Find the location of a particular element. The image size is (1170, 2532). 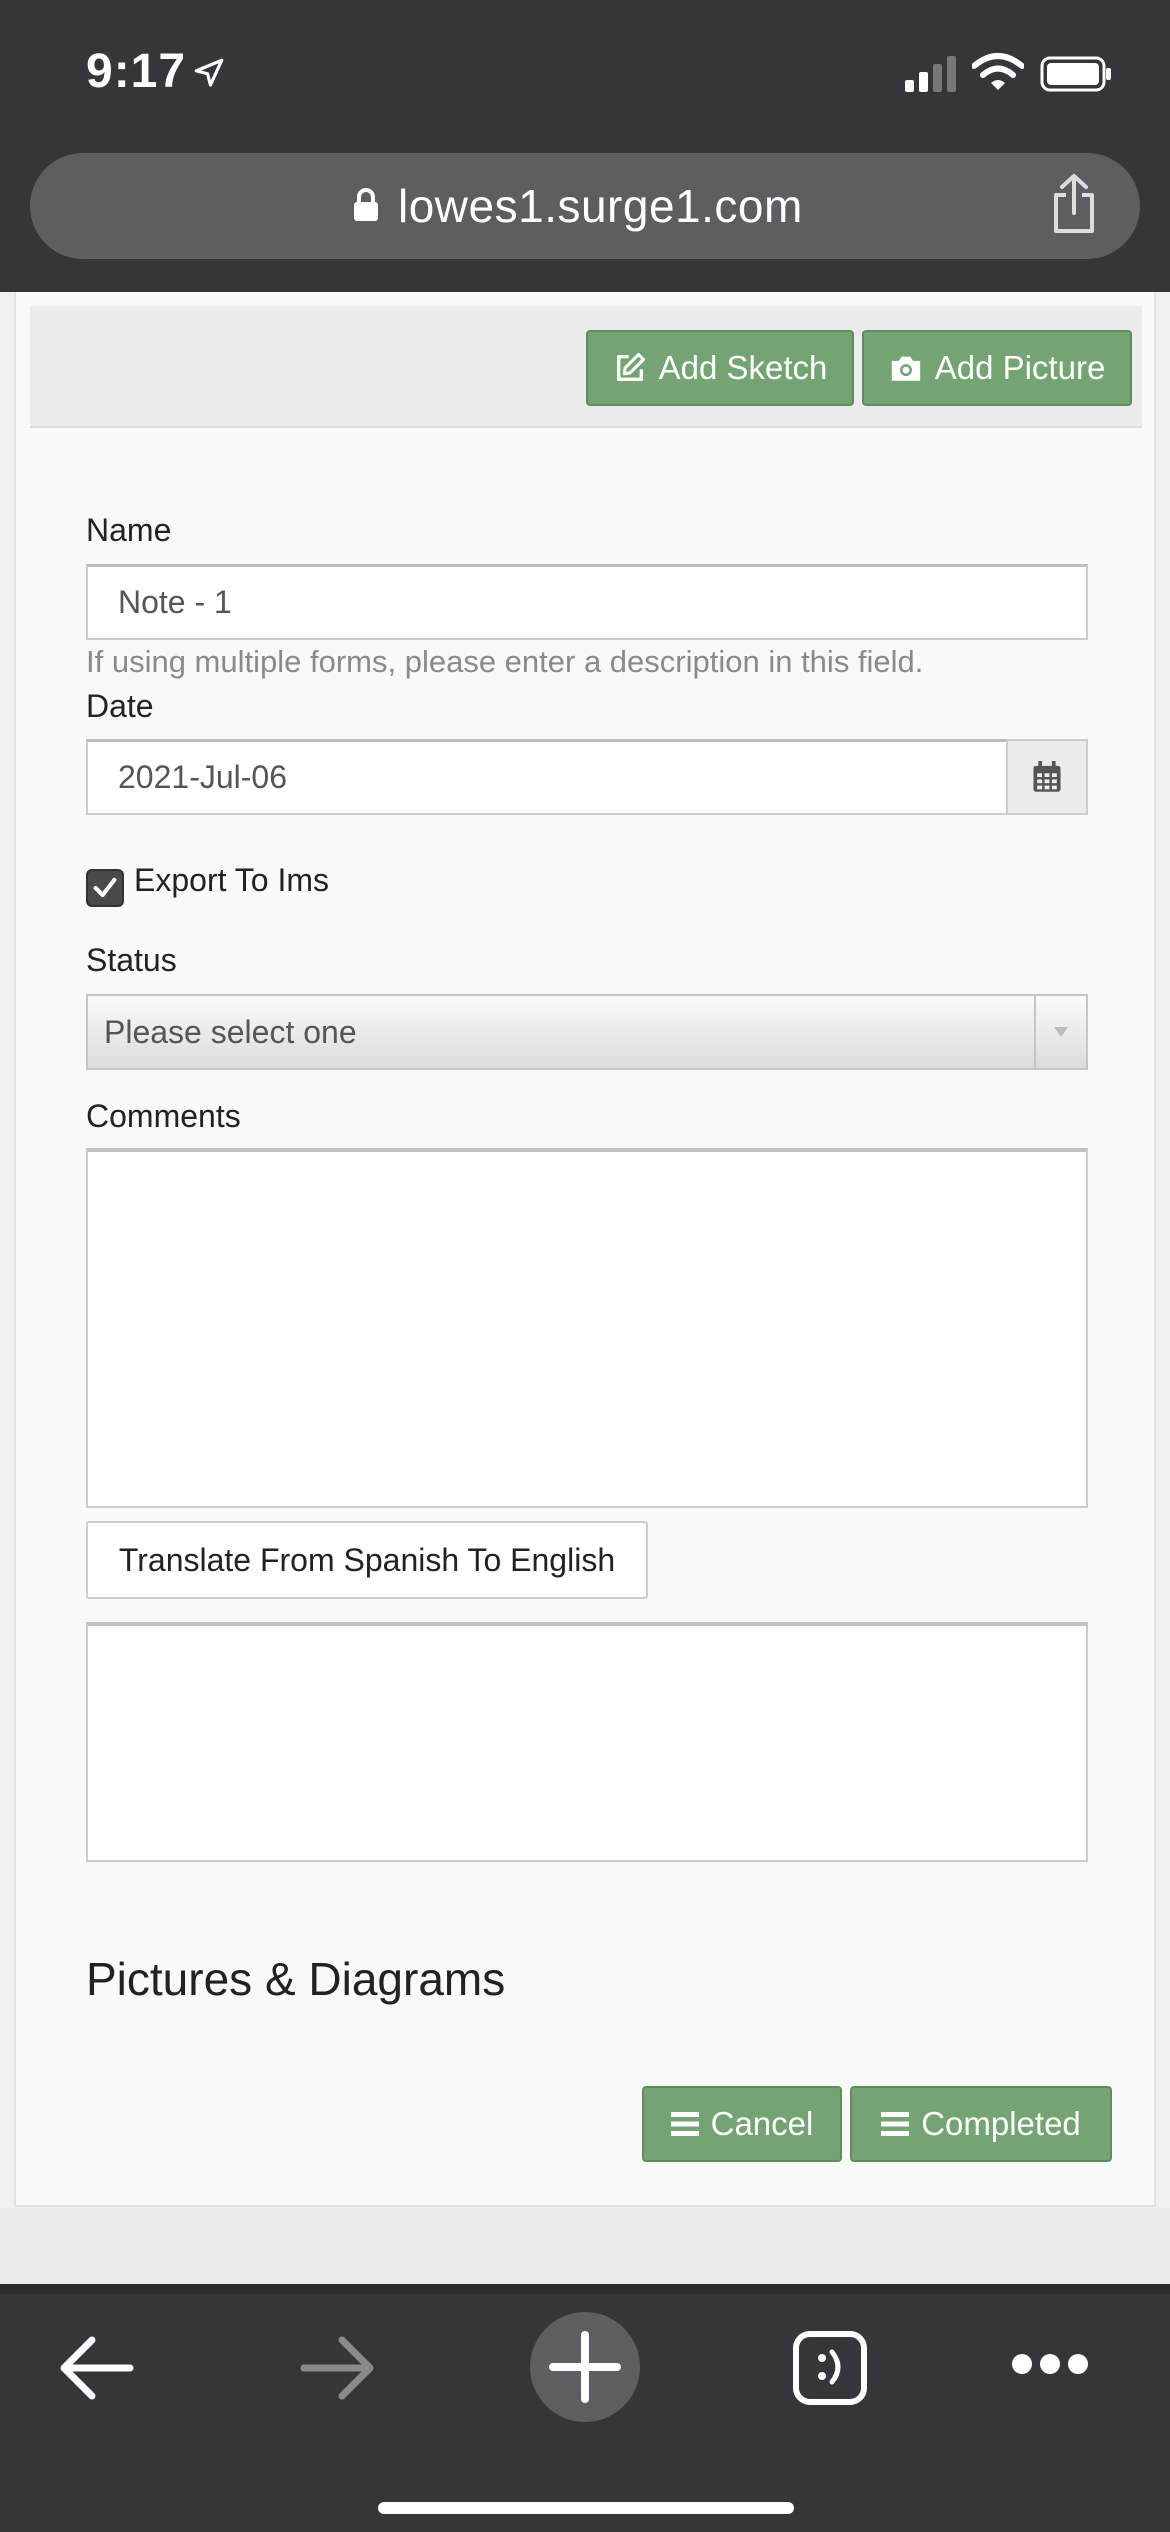

browser-chrome-top: 9:17 lowes1.surge1.com is located at coordinates (585, 146).